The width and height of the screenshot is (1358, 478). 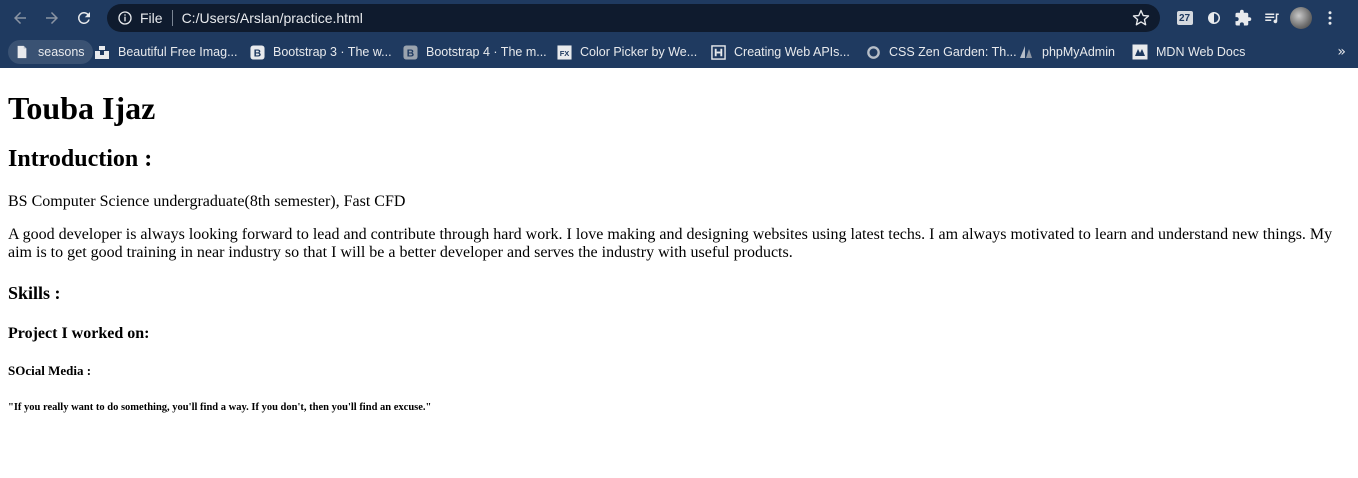 I want to click on sail-icon, so click(x=1026, y=52).